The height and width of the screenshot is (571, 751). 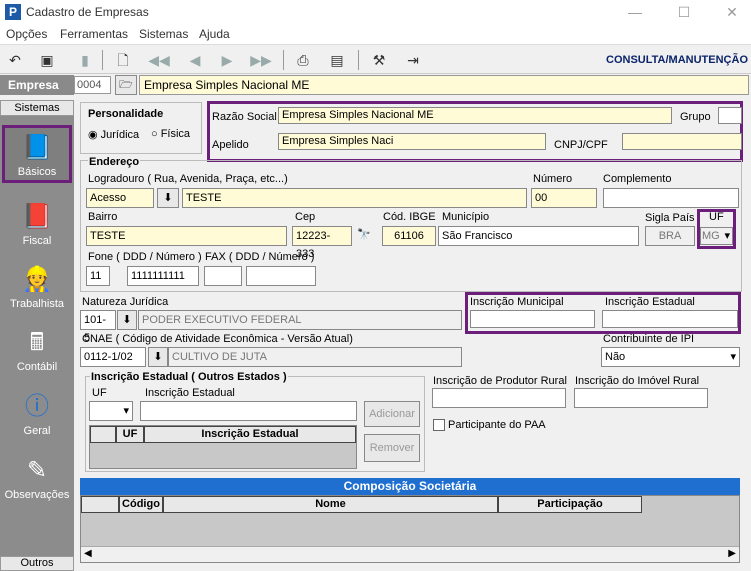 I want to click on binoculars-icon: 🔭, so click(x=364, y=235).